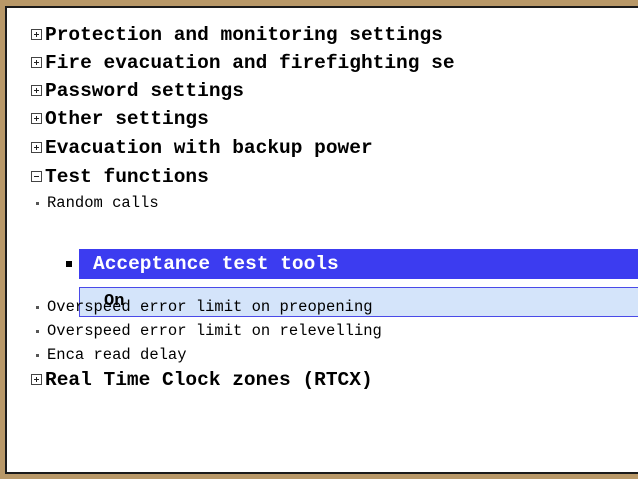  I want to click on tree-group-label: Real Time Clock zones (RTCX), so click(209, 380).